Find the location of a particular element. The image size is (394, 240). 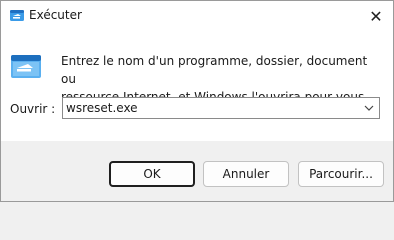

command-combobox is located at coordinates (221, 108).